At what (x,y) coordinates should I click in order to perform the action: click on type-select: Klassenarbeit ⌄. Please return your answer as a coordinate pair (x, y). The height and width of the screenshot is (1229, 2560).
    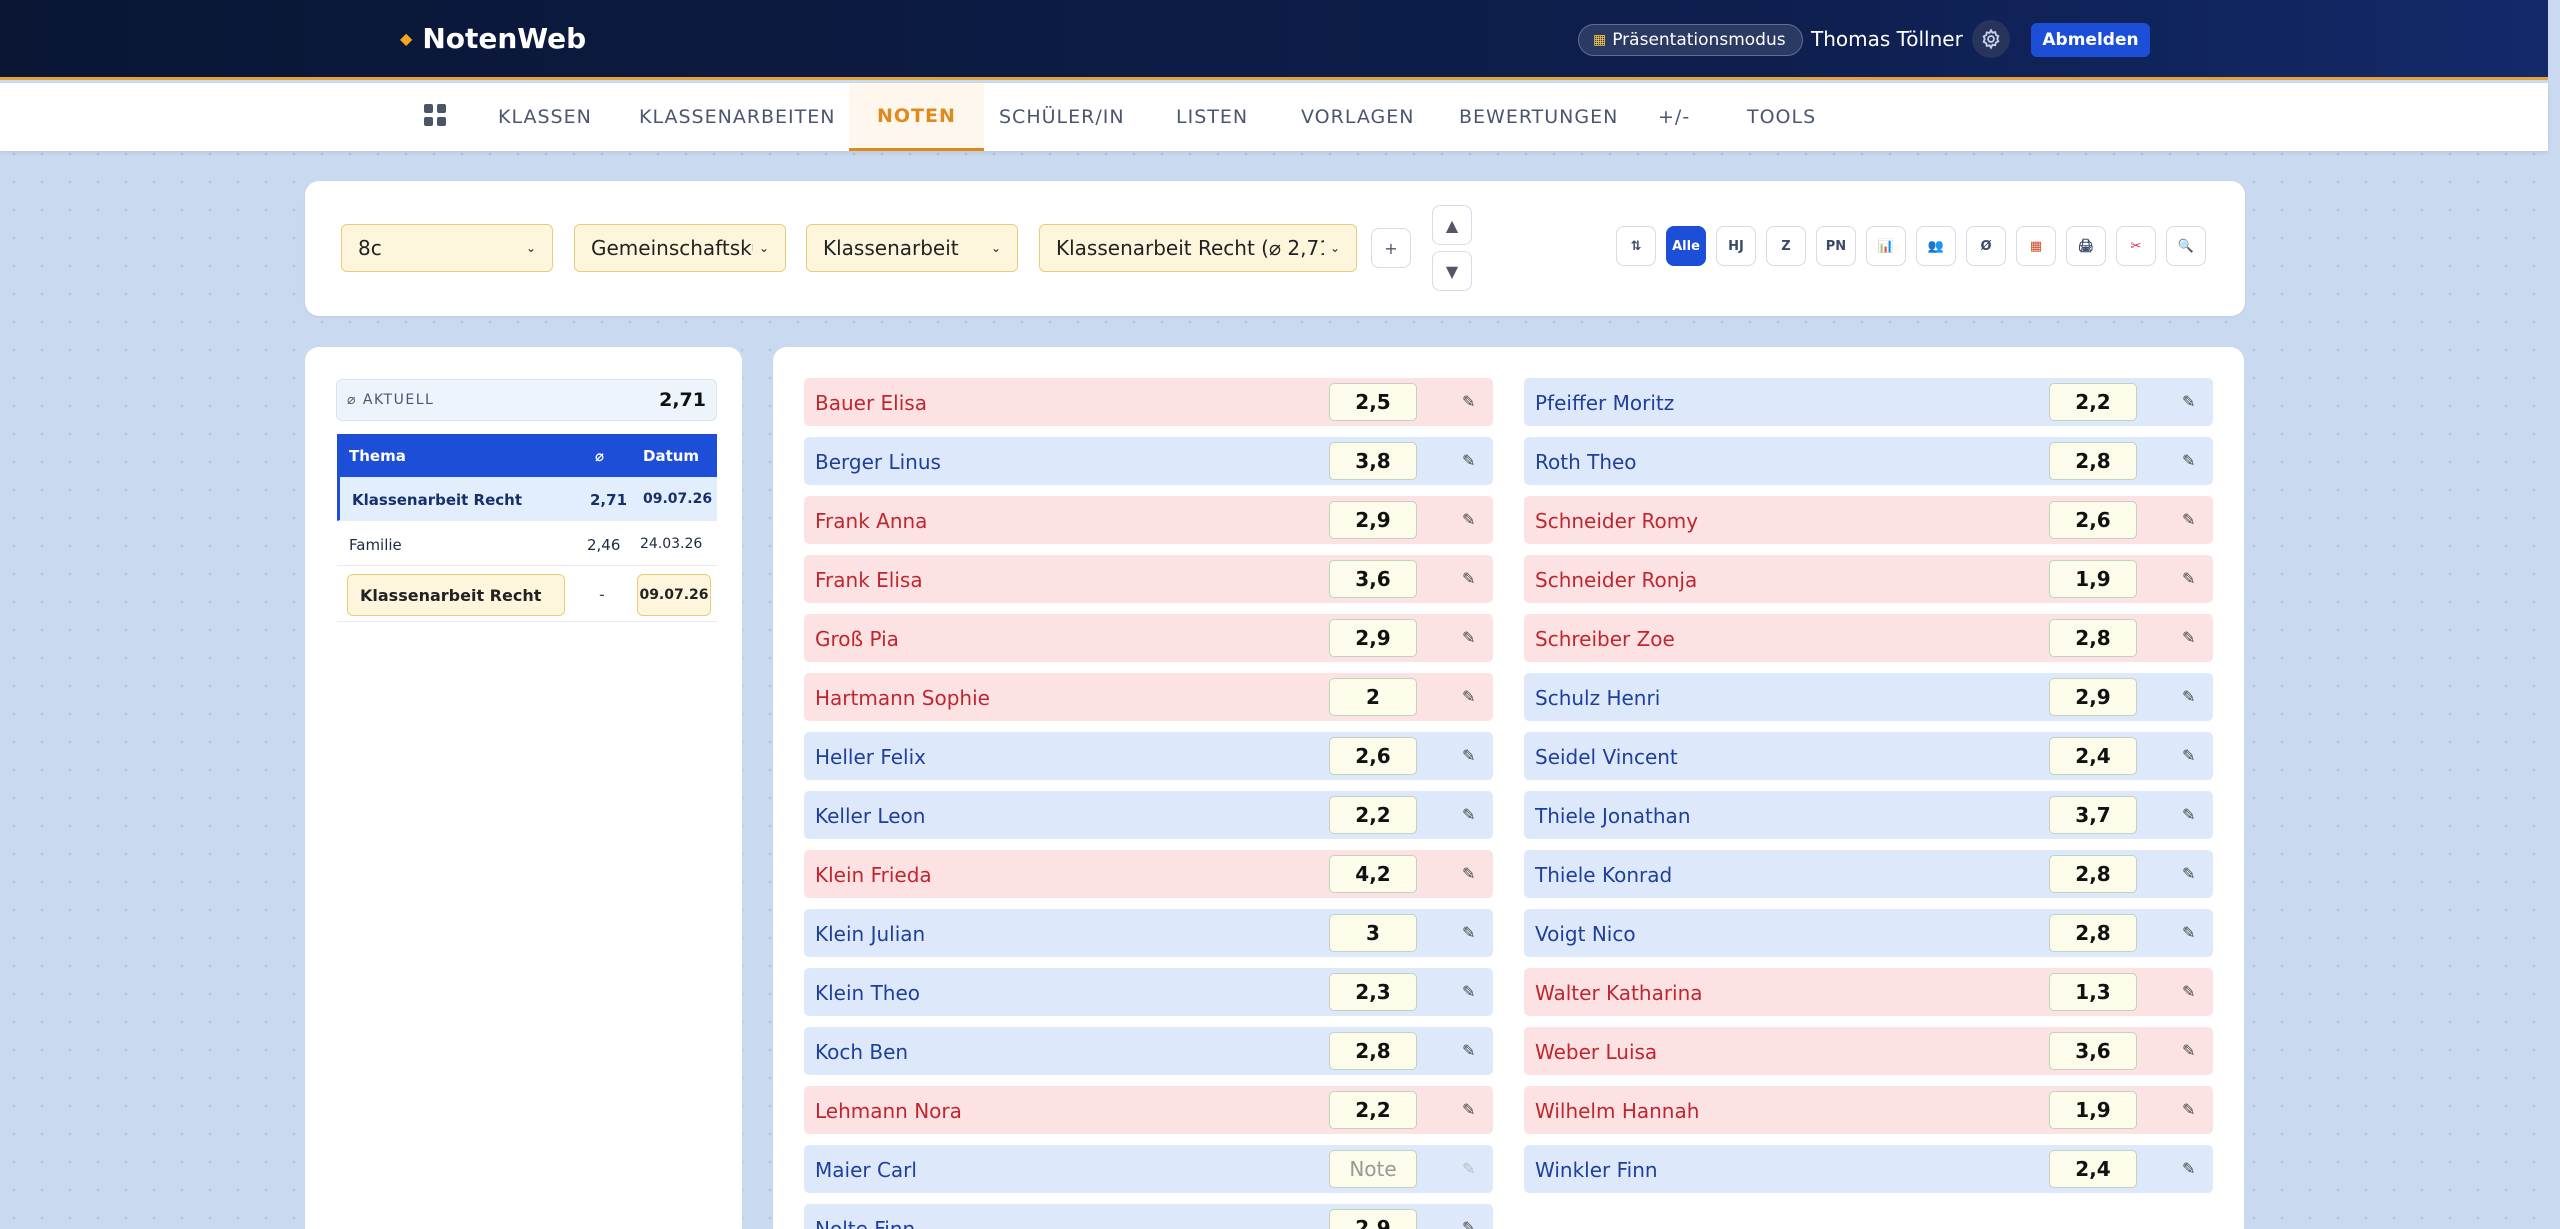
    Looking at the image, I should click on (912, 248).